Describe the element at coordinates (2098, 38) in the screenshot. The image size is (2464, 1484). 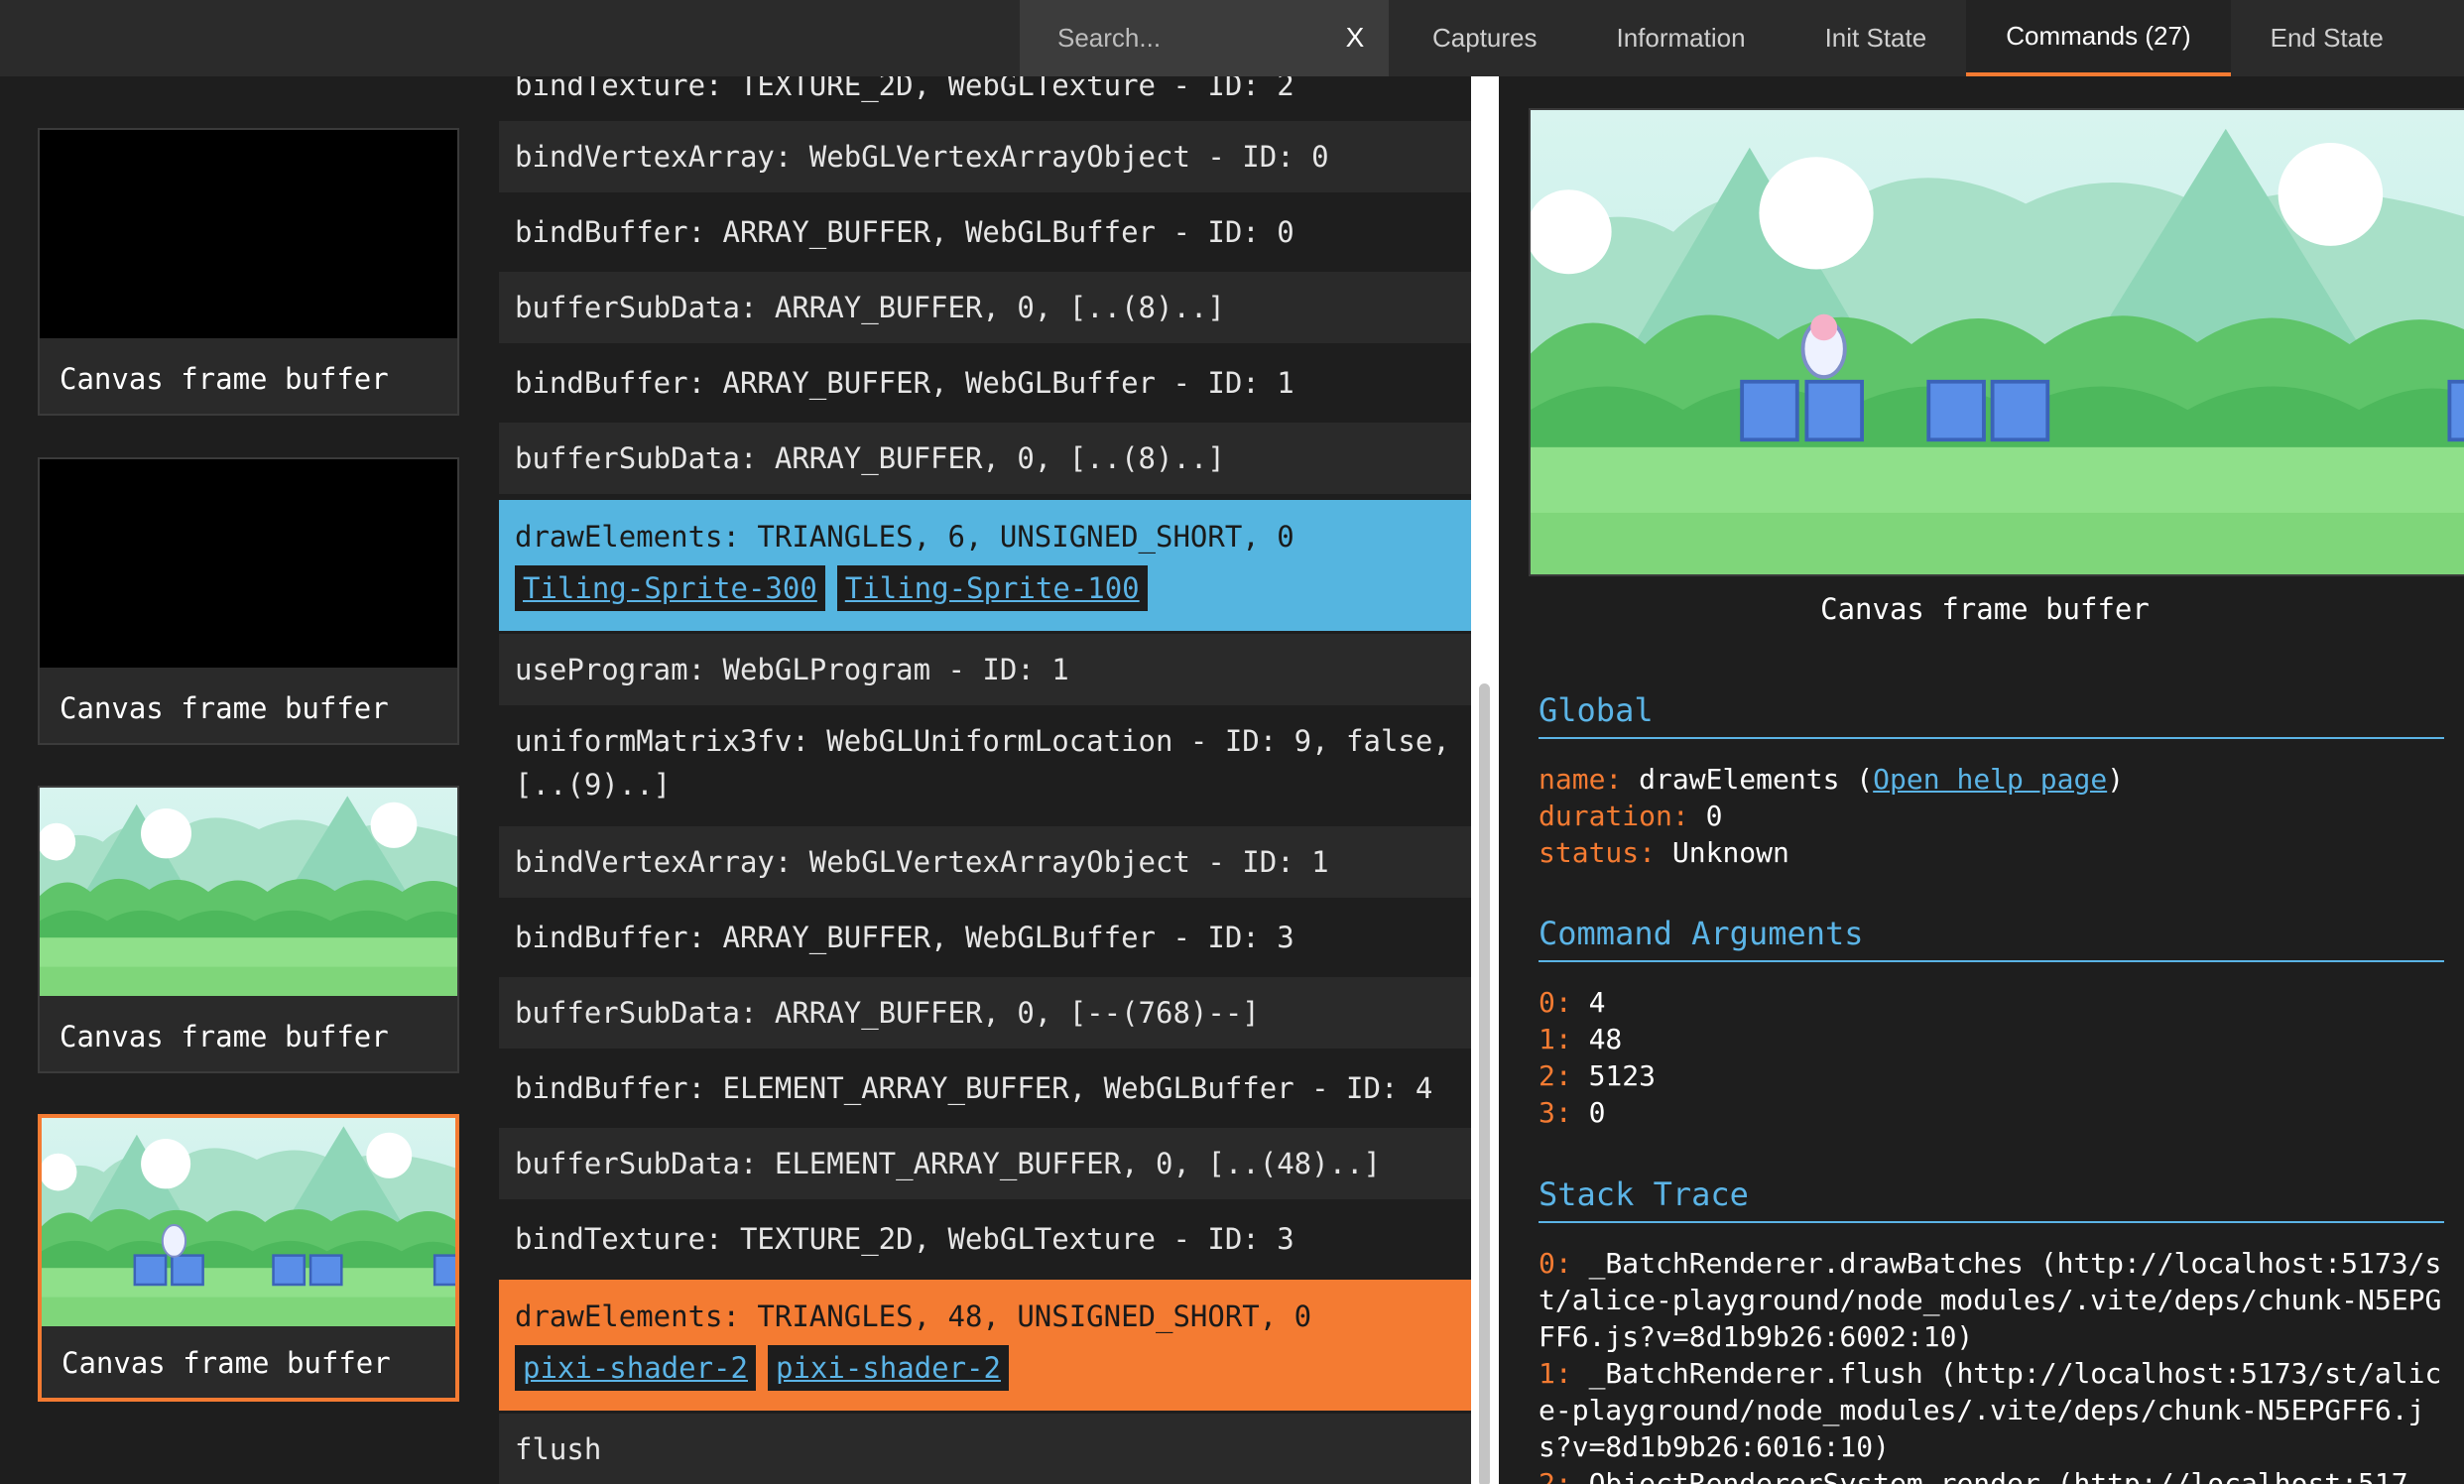
I see `tab-commands: Commands (27)` at that location.